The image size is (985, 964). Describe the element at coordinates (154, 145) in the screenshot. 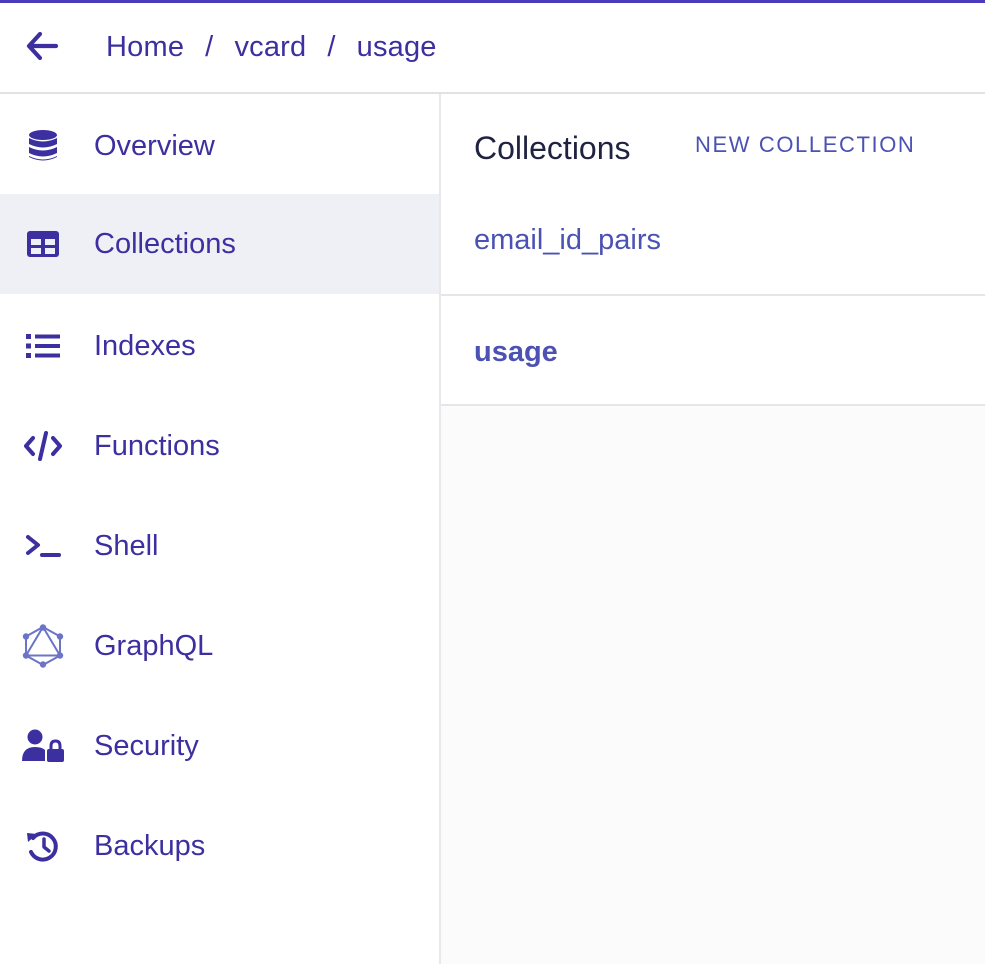

I see `sidebar-item-label: Overview` at that location.